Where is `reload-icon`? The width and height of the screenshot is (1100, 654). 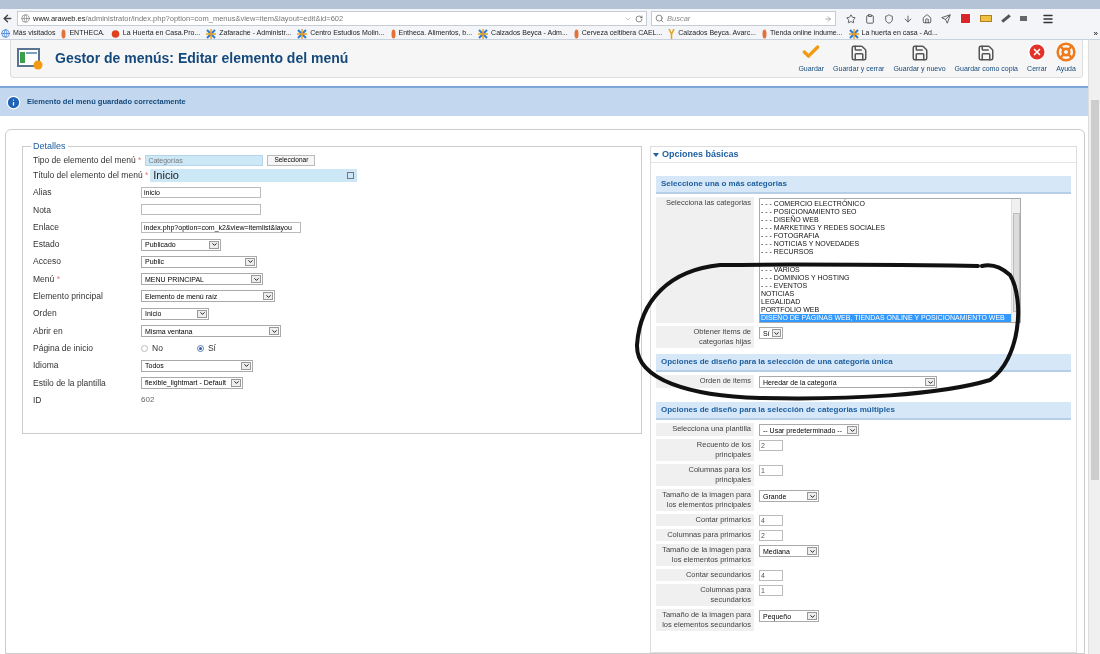
reload-icon is located at coordinates (639, 18).